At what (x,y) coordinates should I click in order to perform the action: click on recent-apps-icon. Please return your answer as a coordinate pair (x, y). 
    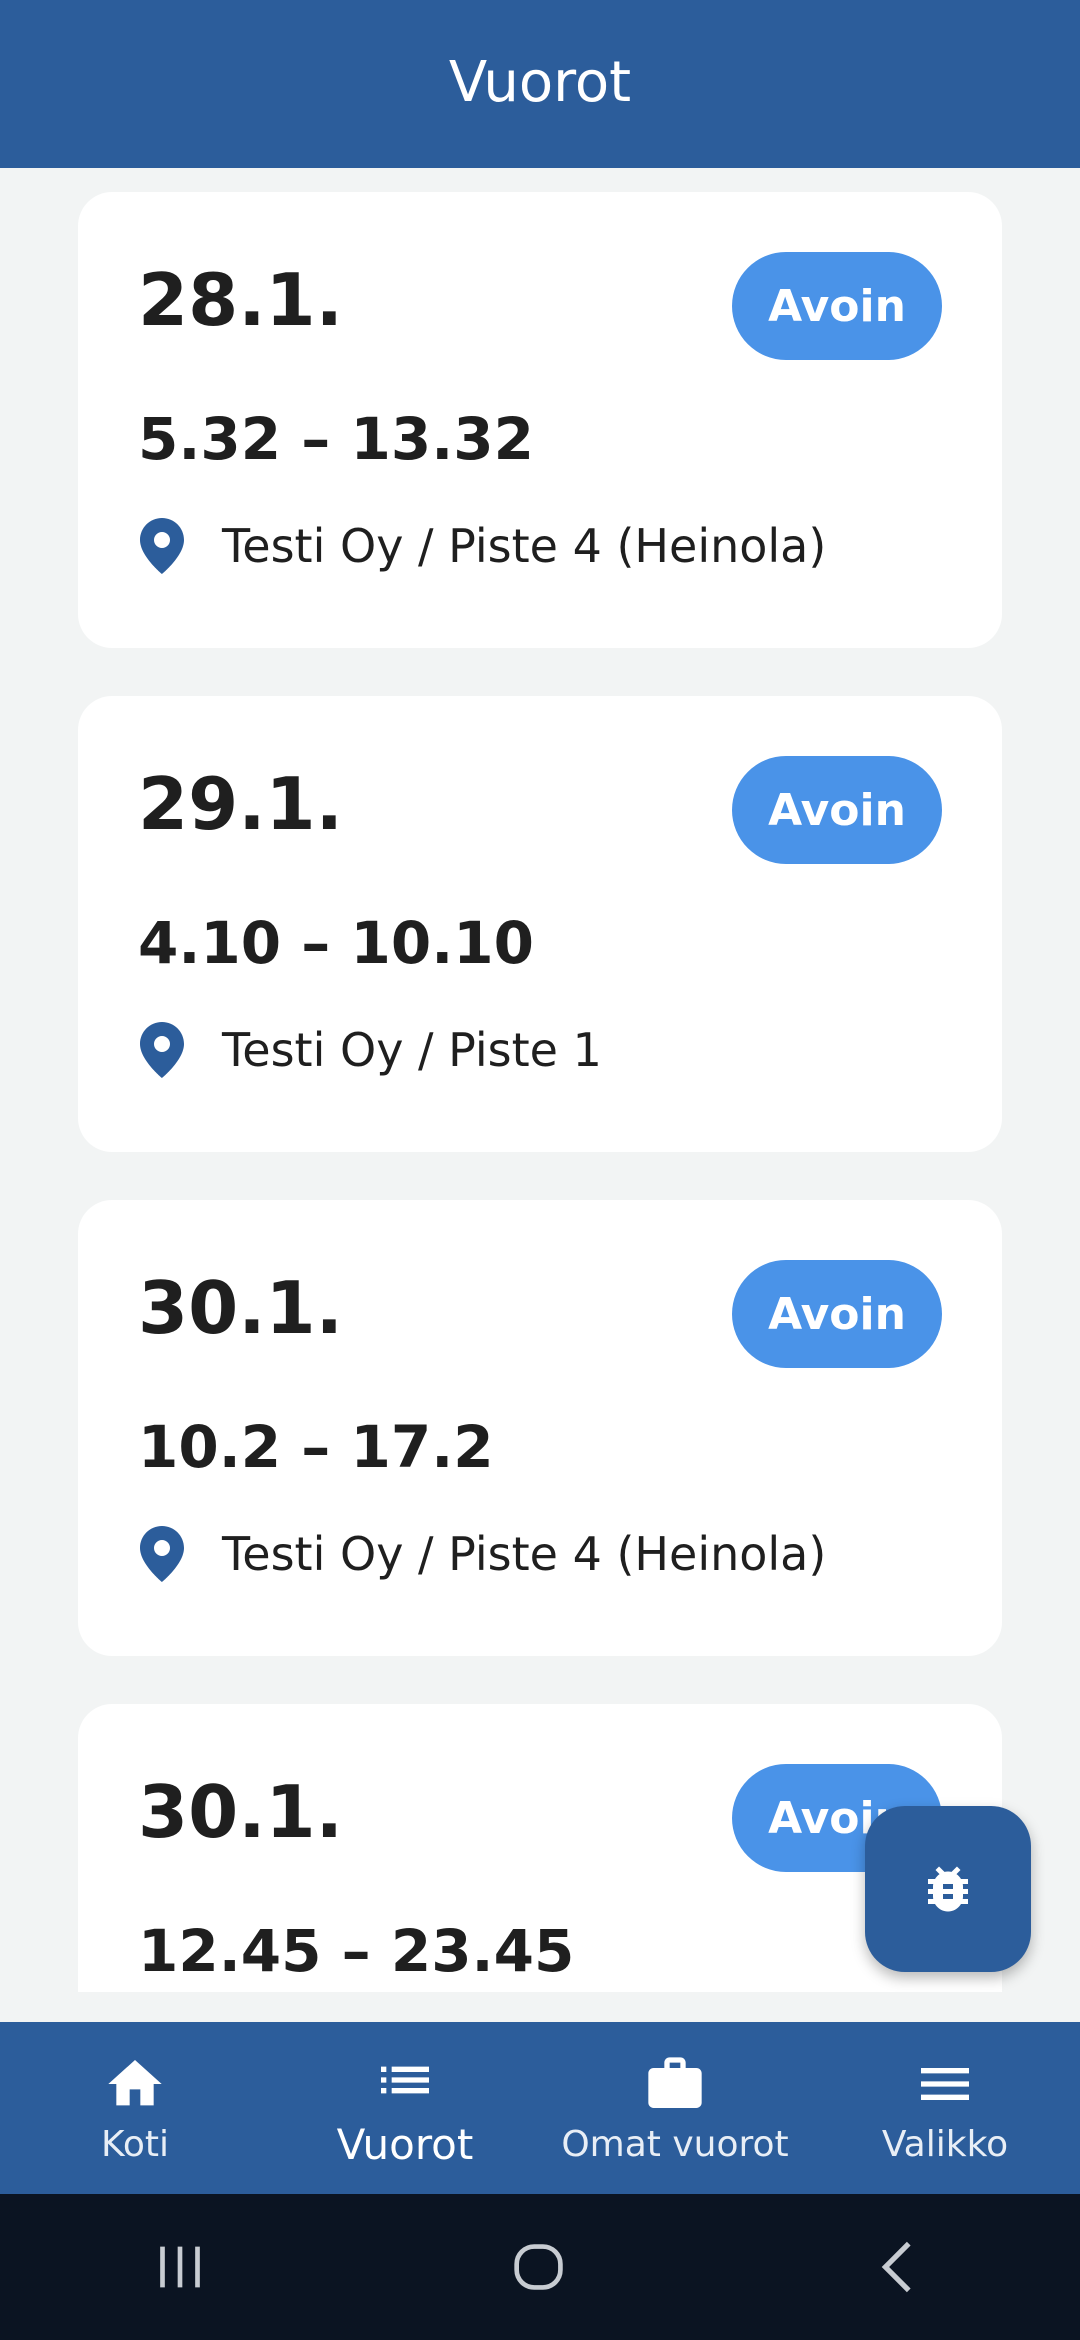
    Looking at the image, I should click on (180, 2267).